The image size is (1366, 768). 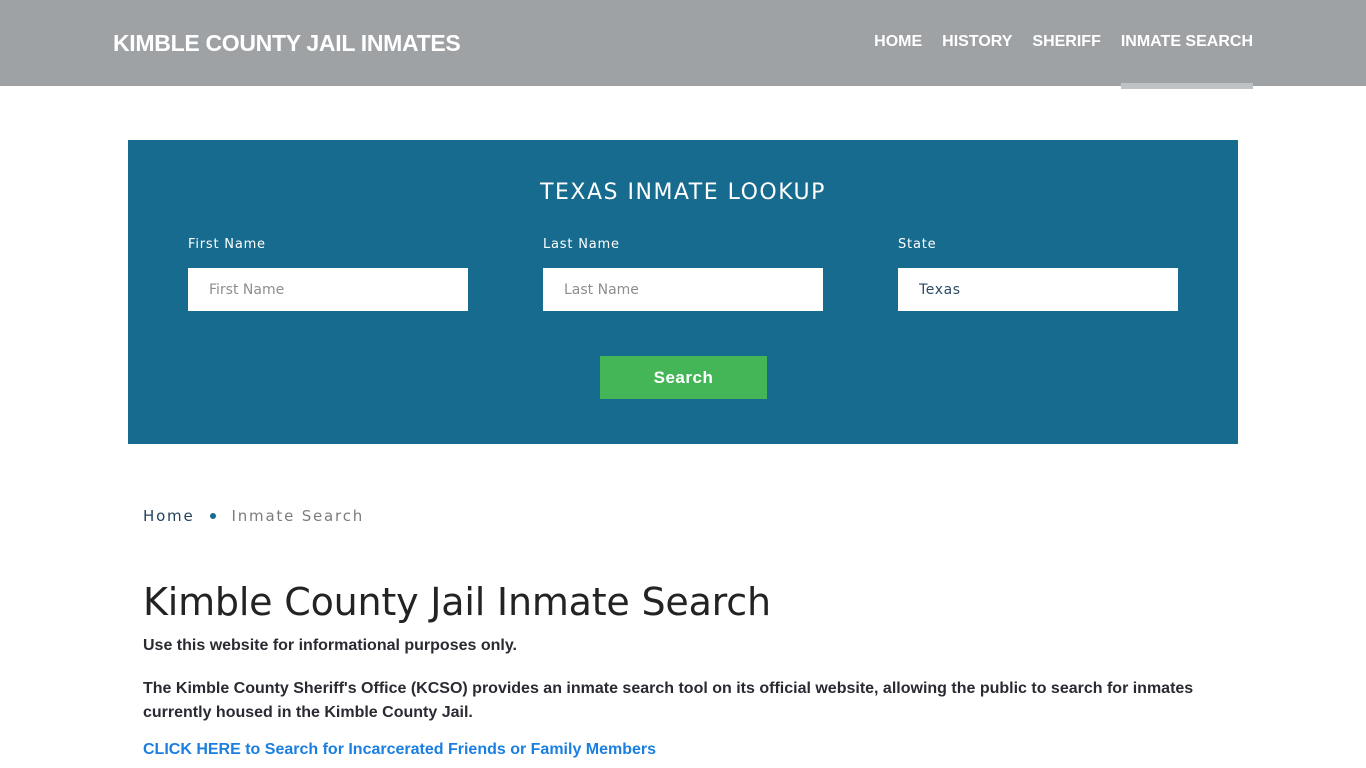 I want to click on last-name-label: Last Name, so click(x=581, y=244).